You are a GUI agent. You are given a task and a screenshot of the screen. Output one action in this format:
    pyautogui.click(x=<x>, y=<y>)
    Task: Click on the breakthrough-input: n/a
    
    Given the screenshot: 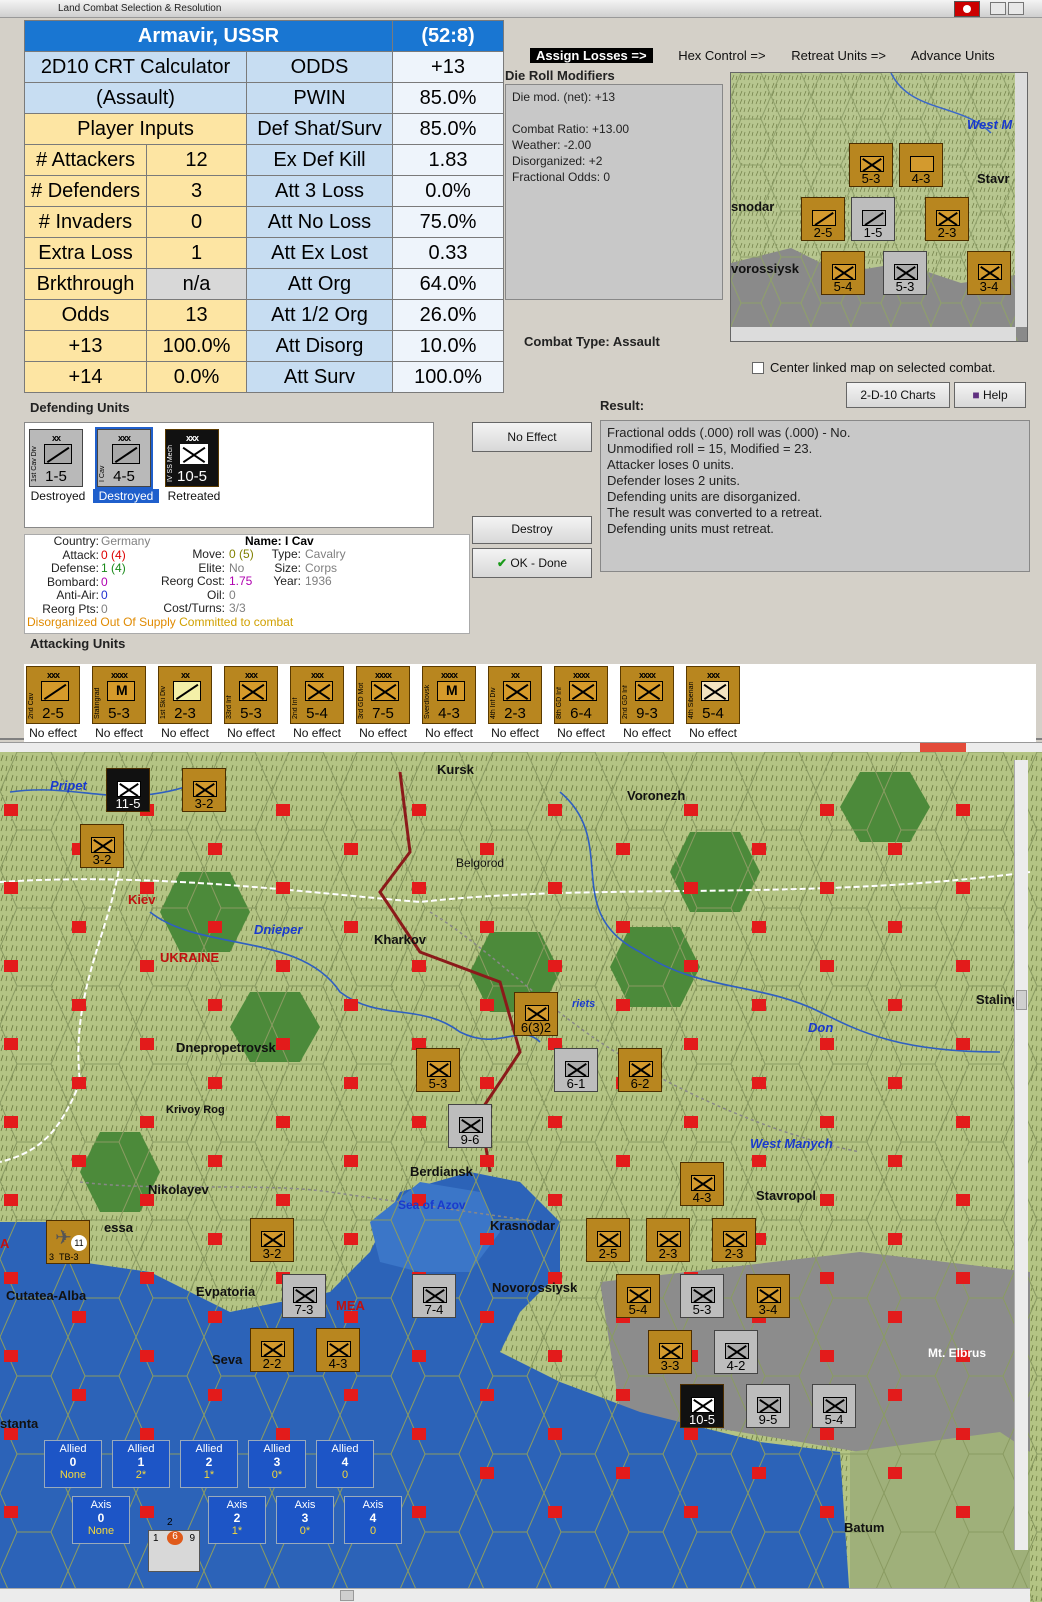 What is the action you would take?
    pyautogui.click(x=196, y=284)
    